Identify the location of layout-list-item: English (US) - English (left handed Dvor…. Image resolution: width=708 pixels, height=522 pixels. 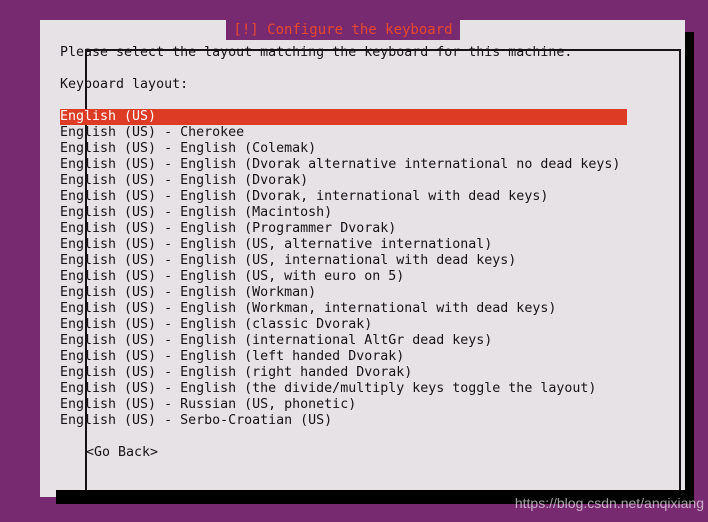
(343, 357).